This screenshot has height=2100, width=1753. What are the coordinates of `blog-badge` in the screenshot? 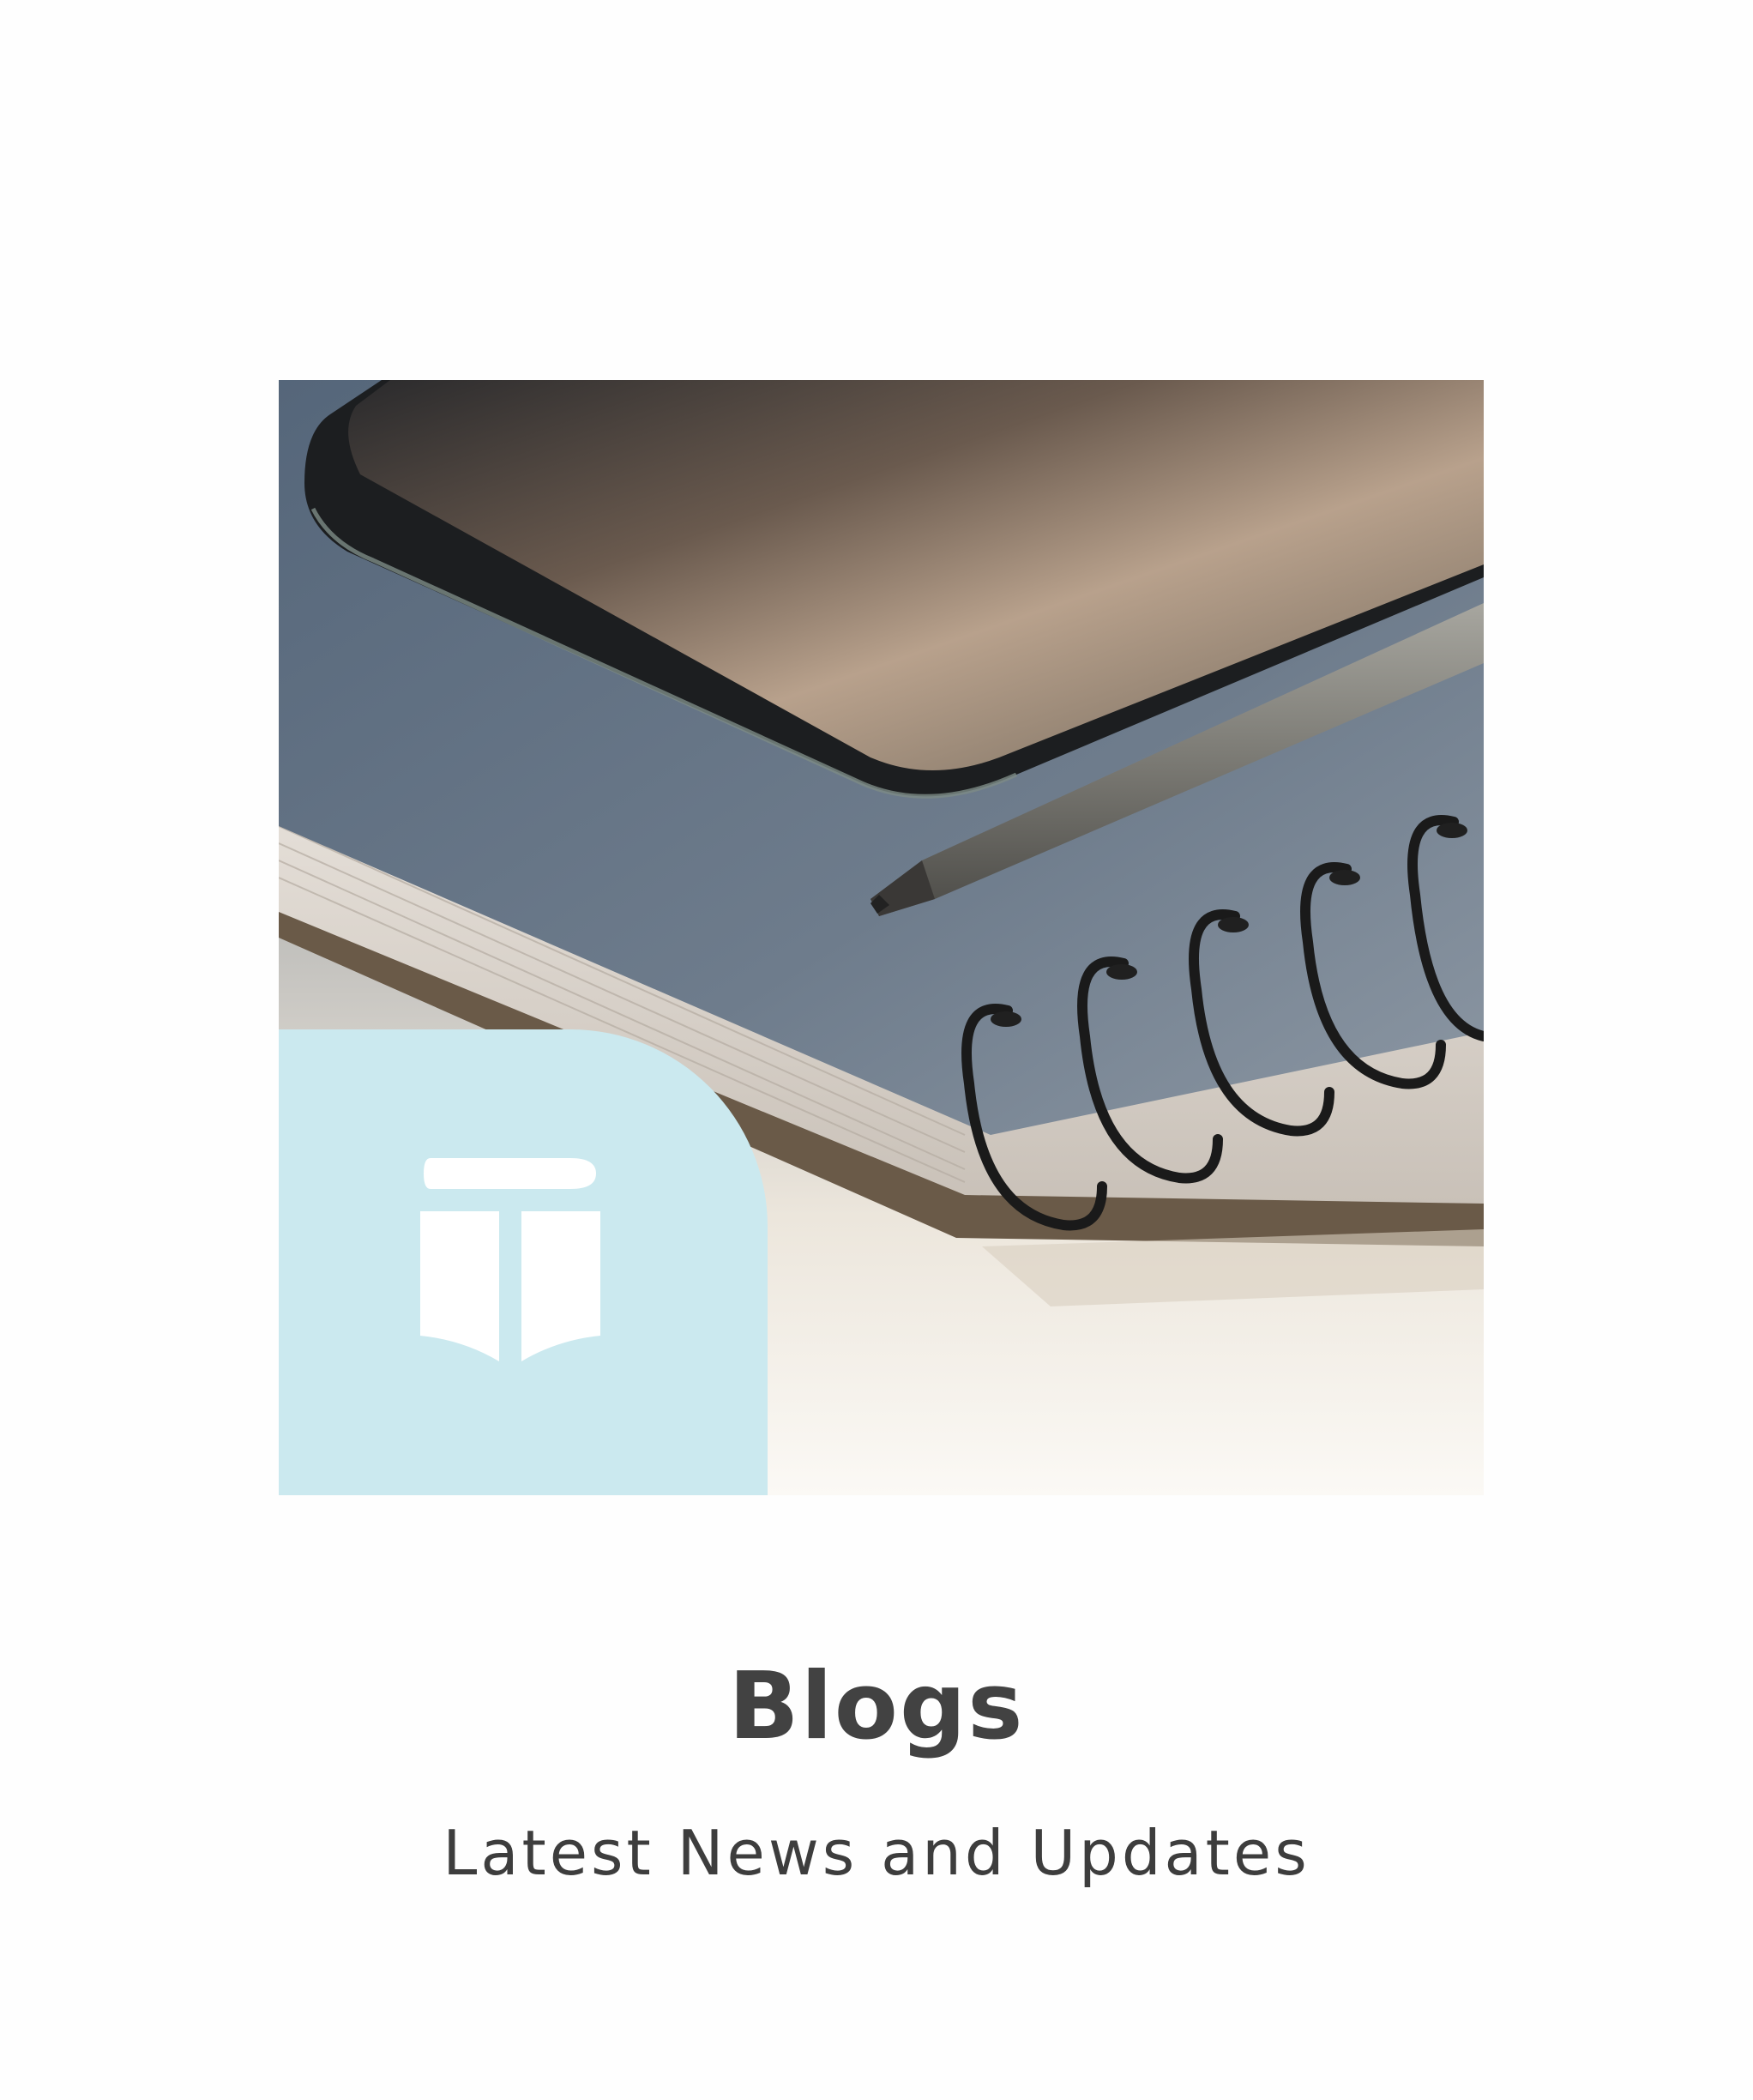 It's located at (523, 1262).